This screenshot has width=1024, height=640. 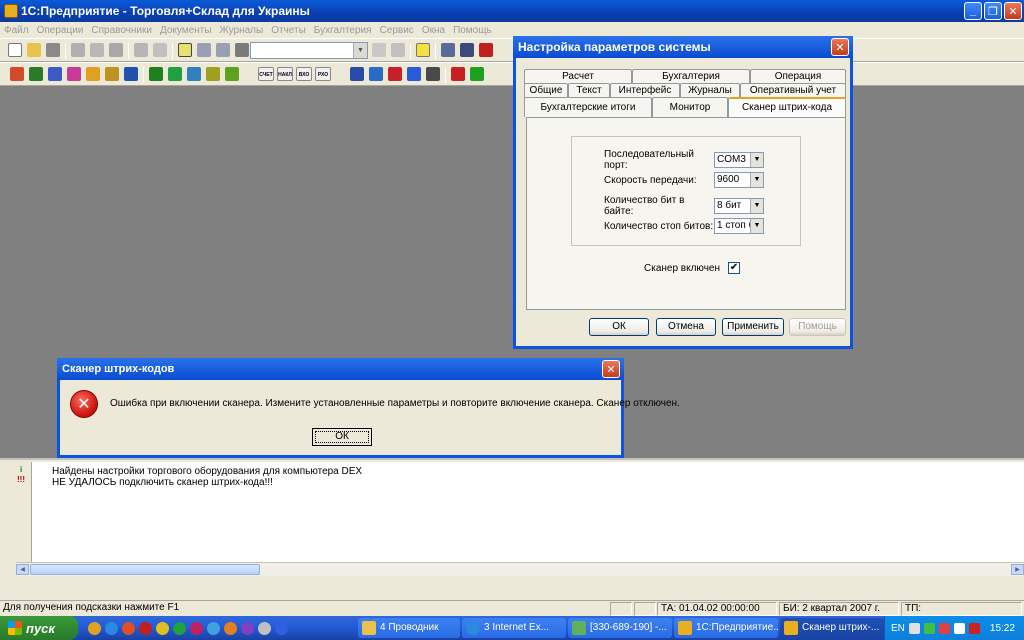 I want to click on new-document-icon, so click(x=15, y=50).